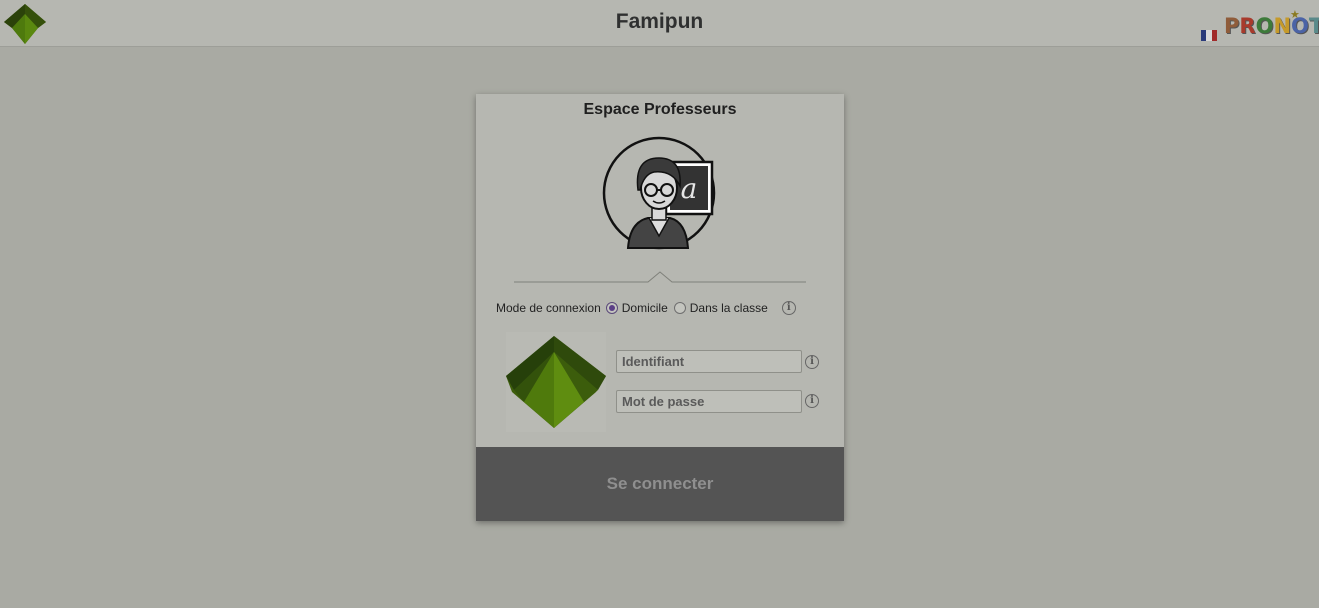 The image size is (1319, 608). I want to click on pronote-logo: PRONOTE, so click(1271, 26).